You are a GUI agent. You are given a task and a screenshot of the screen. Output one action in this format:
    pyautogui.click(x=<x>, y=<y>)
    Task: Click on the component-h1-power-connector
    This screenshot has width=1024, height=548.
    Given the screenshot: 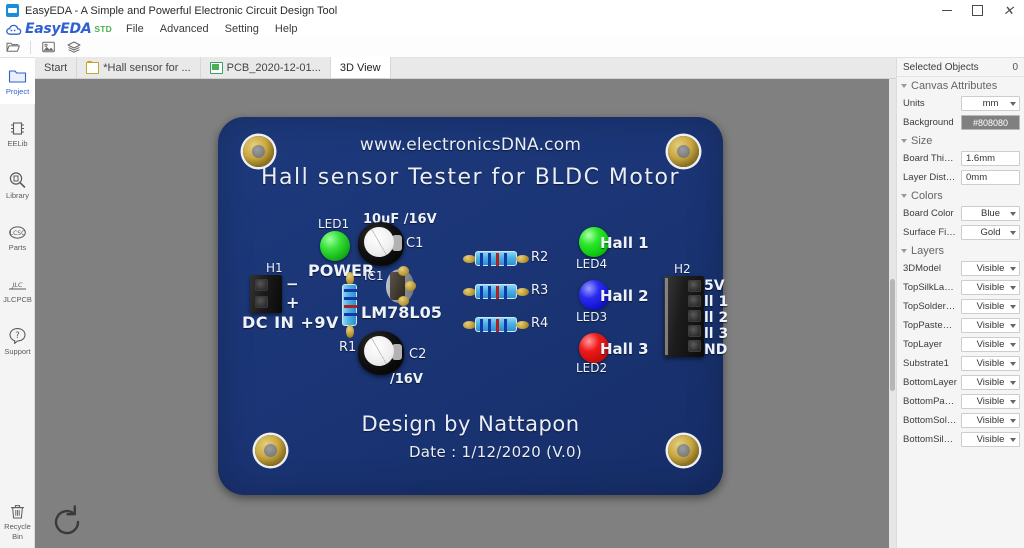 What is the action you would take?
    pyautogui.click(x=266, y=294)
    